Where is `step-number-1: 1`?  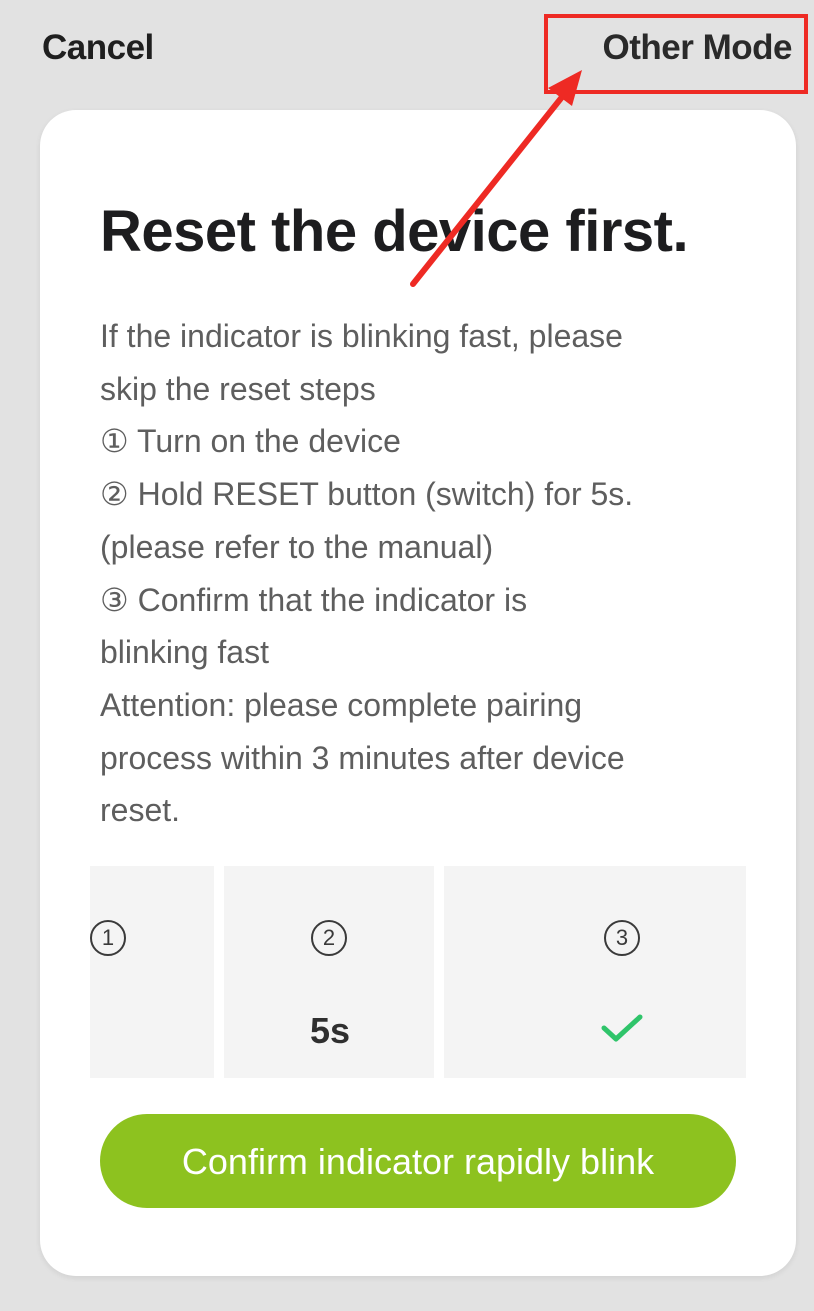 step-number-1: 1 is located at coordinates (108, 938).